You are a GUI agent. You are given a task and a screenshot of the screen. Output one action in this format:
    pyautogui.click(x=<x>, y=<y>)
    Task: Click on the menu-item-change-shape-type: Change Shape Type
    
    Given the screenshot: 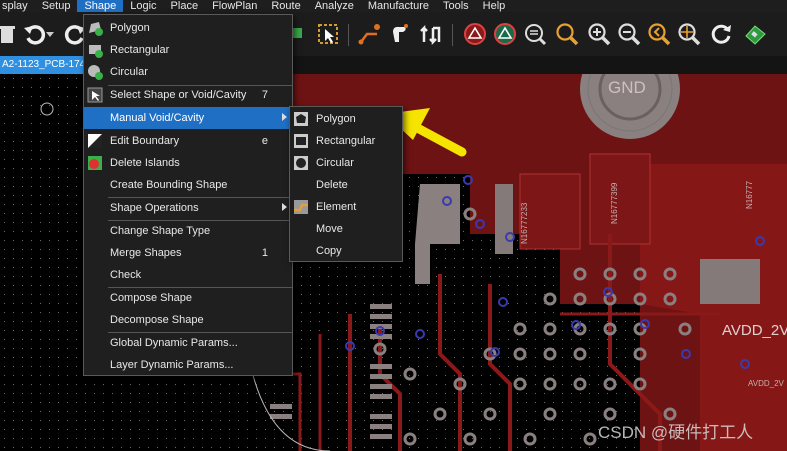 What is the action you would take?
    pyautogui.click(x=188, y=231)
    